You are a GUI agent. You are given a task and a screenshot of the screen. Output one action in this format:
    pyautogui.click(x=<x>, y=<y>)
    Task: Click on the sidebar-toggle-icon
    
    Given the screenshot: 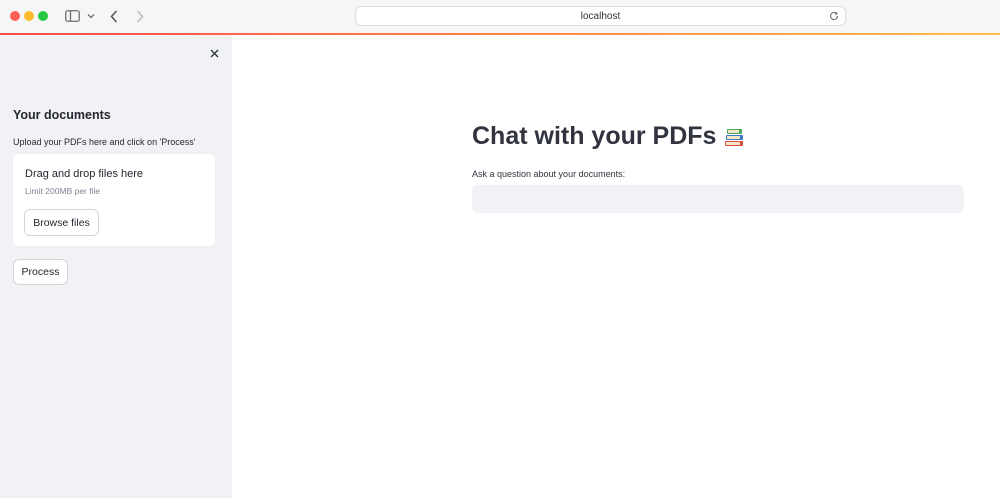 What is the action you would take?
    pyautogui.click(x=72, y=16)
    